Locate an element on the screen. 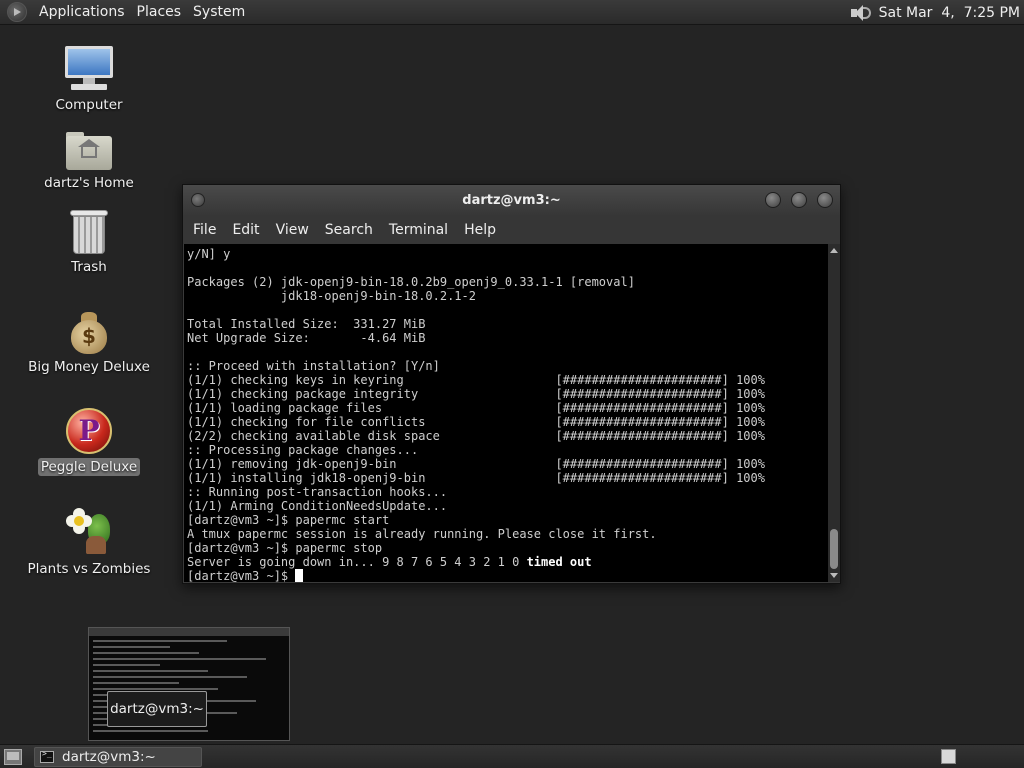 The height and width of the screenshot is (768, 1024). window-preview-tooltip: dartz@vm3:~ is located at coordinates (157, 709).